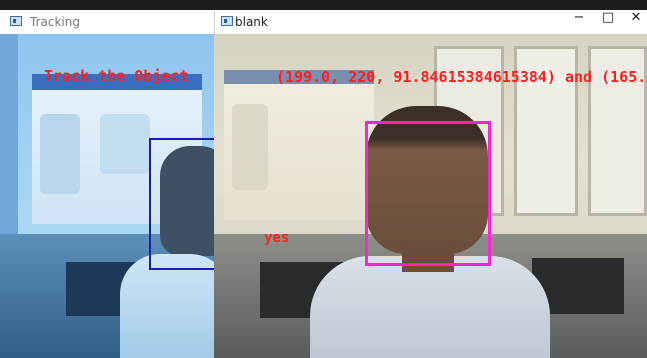  What do you see at coordinates (116, 76) in the screenshot?
I see `tracking-overlay-text: Track the Object` at bounding box center [116, 76].